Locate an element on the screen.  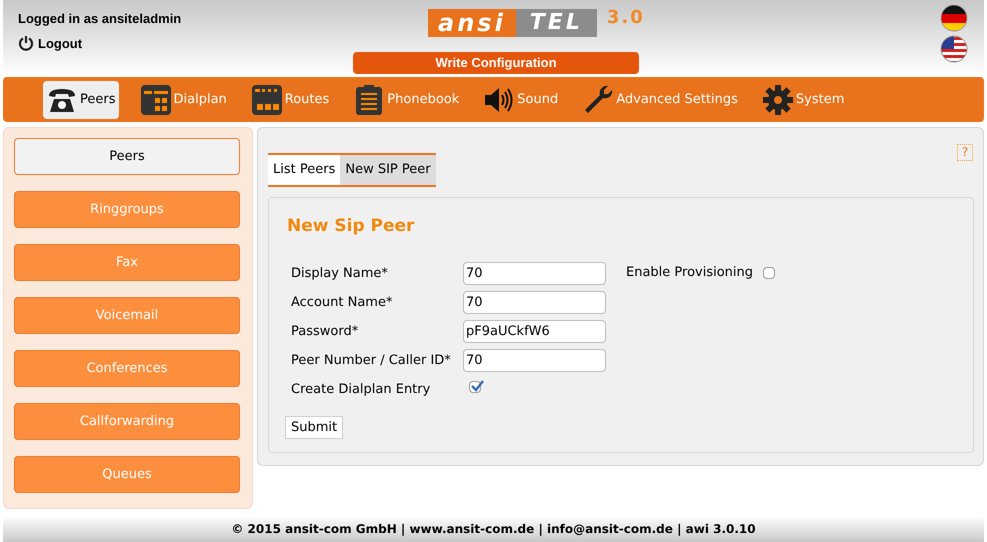
footer-text: © 2015 ansit-com GmbH | www.ansit-com.de | info@ansit-com.de | awi 3.0.10 is located at coordinates (493, 529).